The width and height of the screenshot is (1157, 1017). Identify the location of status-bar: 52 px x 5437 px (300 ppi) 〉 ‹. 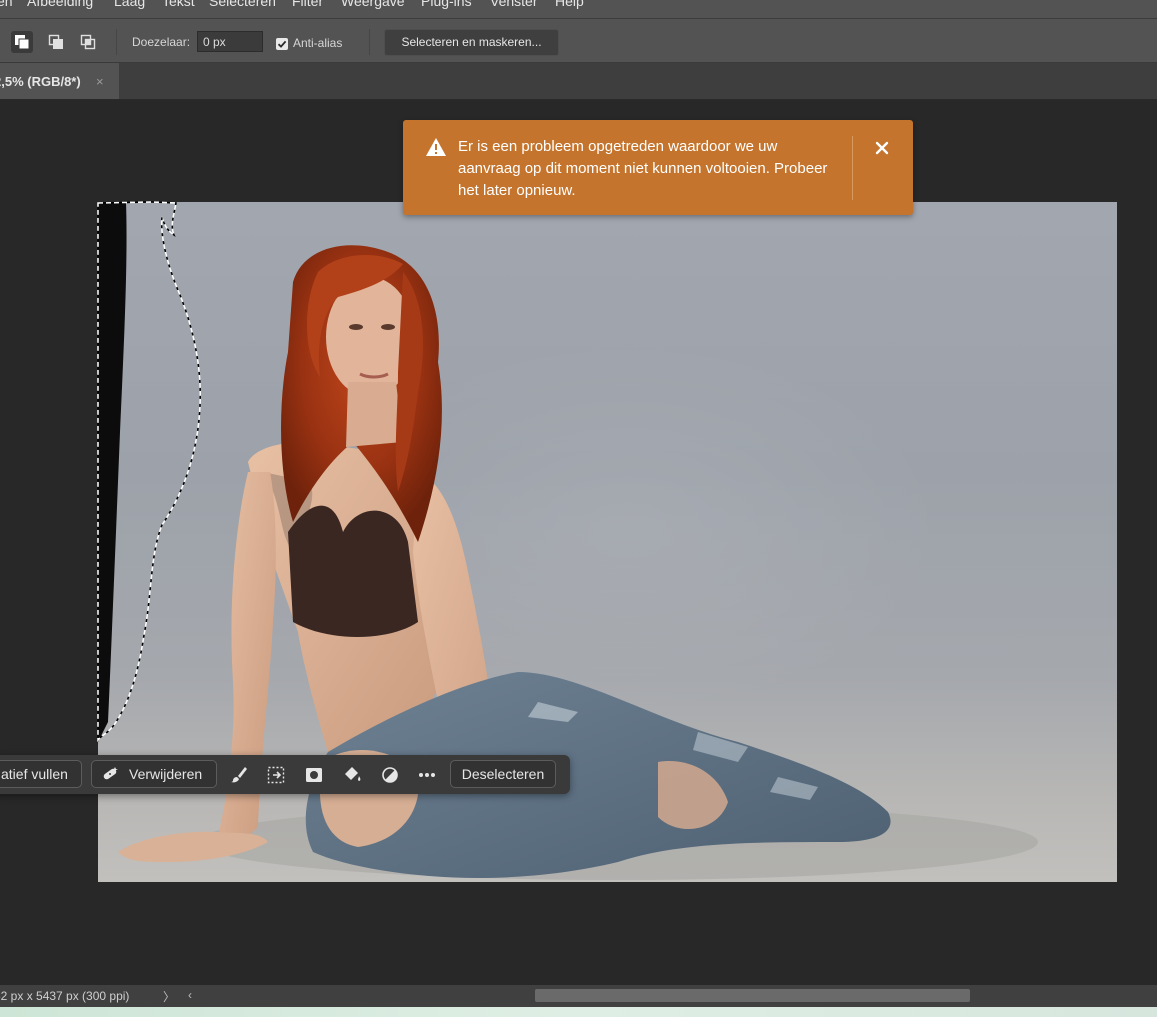
(578, 996).